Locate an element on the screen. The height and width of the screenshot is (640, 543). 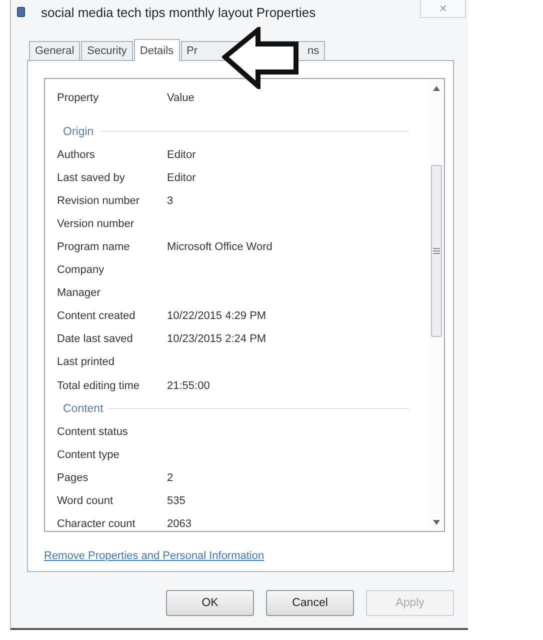
remove-properties-link: Remove Properties and Personal Information is located at coordinates (154, 556).